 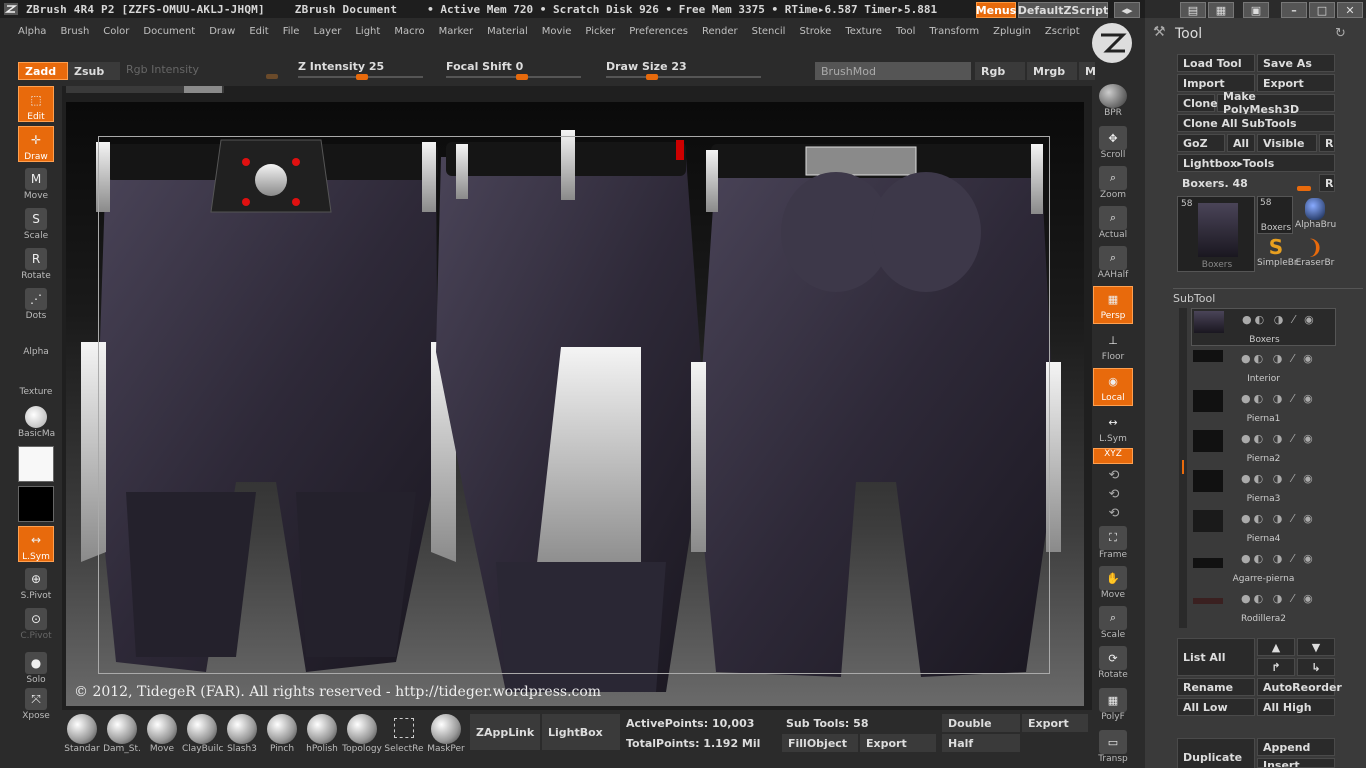 I want to click on menu-marker: Marker, so click(x=456, y=31).